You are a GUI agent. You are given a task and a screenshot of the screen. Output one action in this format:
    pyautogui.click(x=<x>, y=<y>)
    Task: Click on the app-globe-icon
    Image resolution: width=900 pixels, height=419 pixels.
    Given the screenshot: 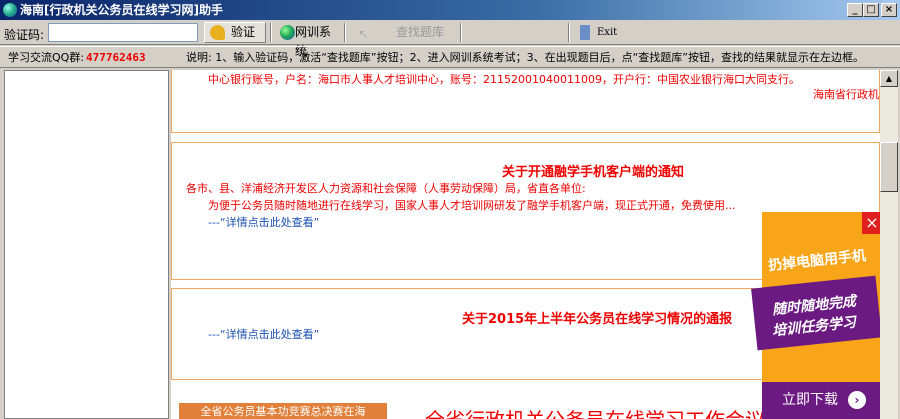 What is the action you would take?
    pyautogui.click(x=10, y=10)
    